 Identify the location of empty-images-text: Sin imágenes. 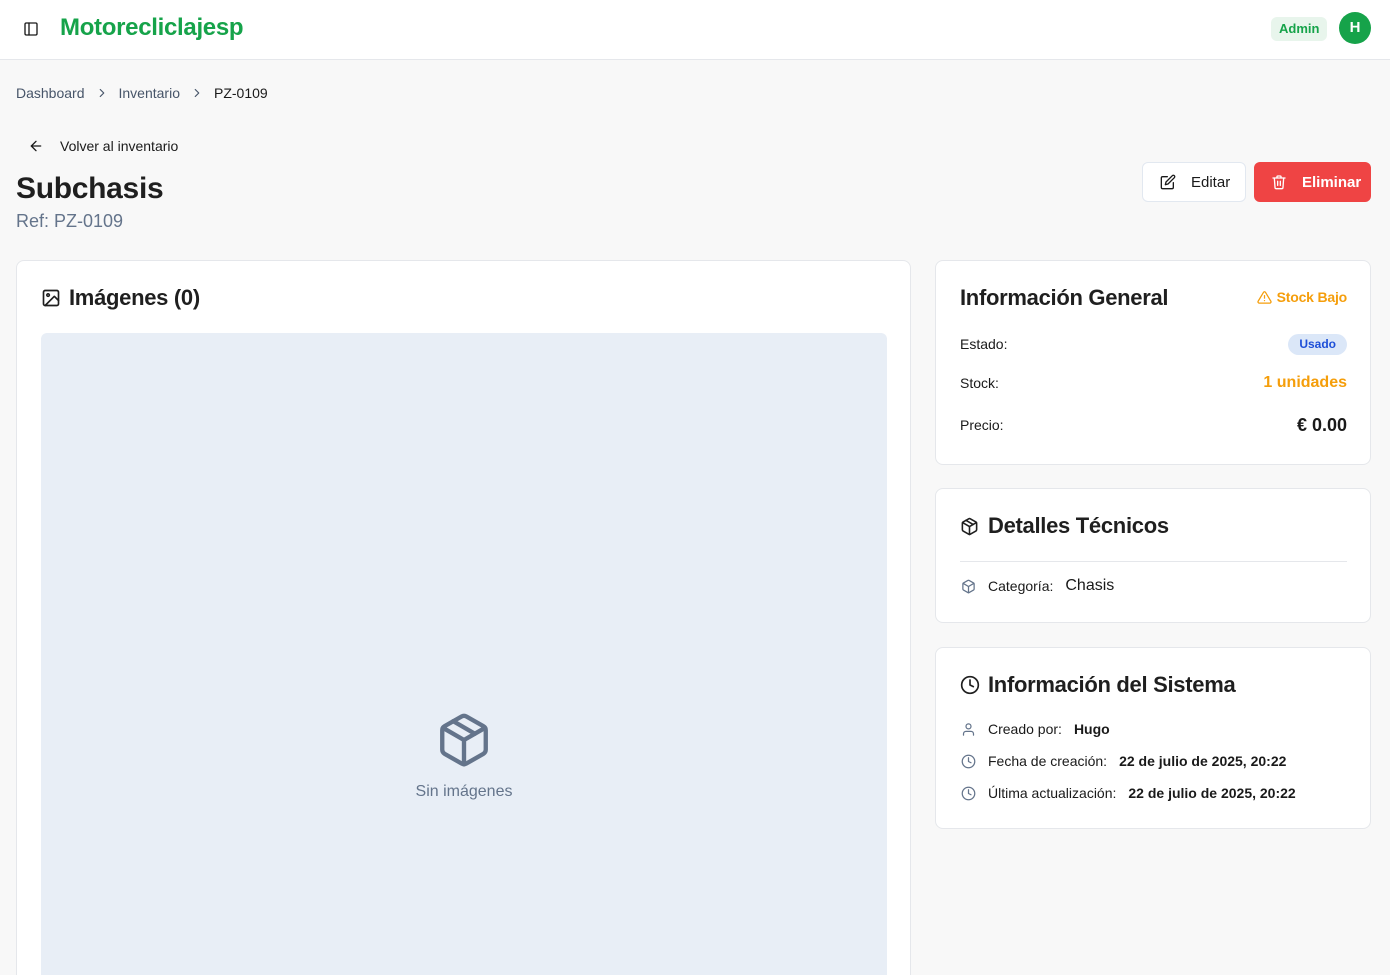
(464, 791).